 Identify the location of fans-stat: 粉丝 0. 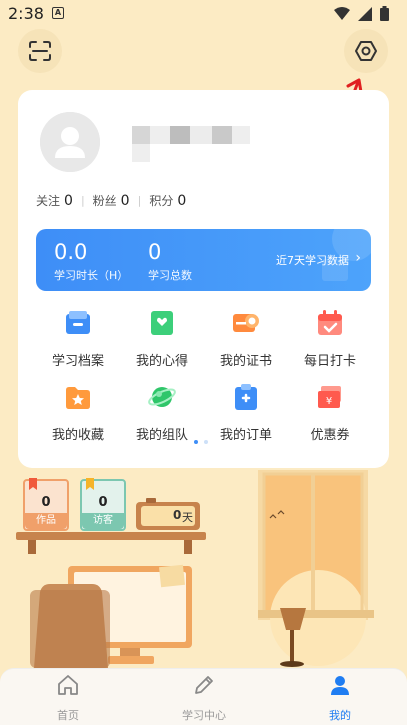
(111, 200).